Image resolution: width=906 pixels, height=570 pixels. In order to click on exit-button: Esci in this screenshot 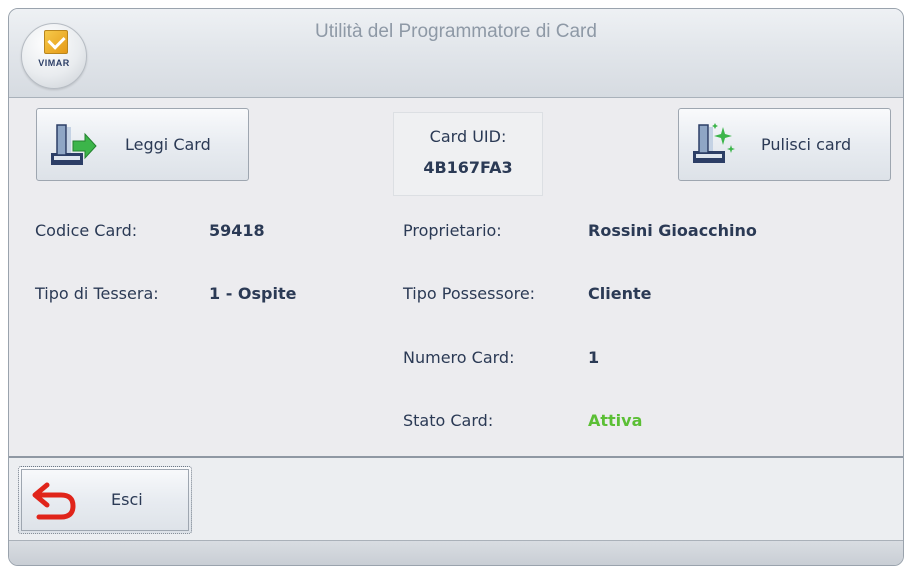, I will do `click(105, 500)`.